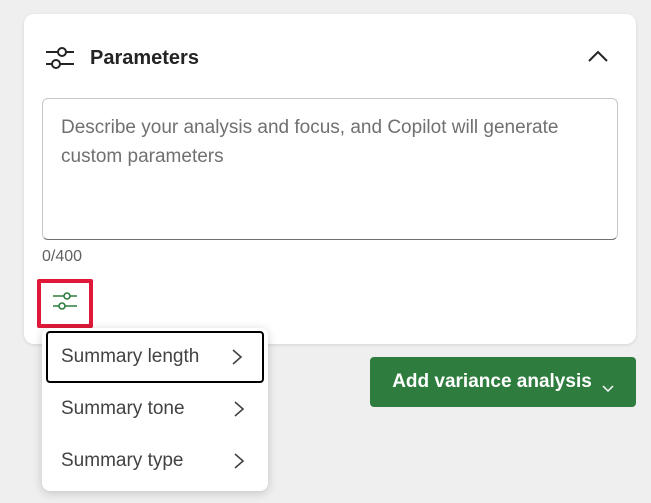  I want to click on menu-item-summary-tone: Summary tone, so click(155, 409).